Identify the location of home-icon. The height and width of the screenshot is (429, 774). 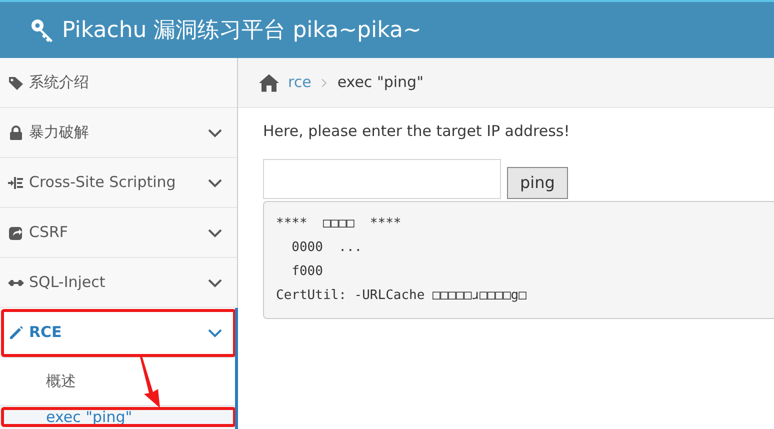
(269, 82).